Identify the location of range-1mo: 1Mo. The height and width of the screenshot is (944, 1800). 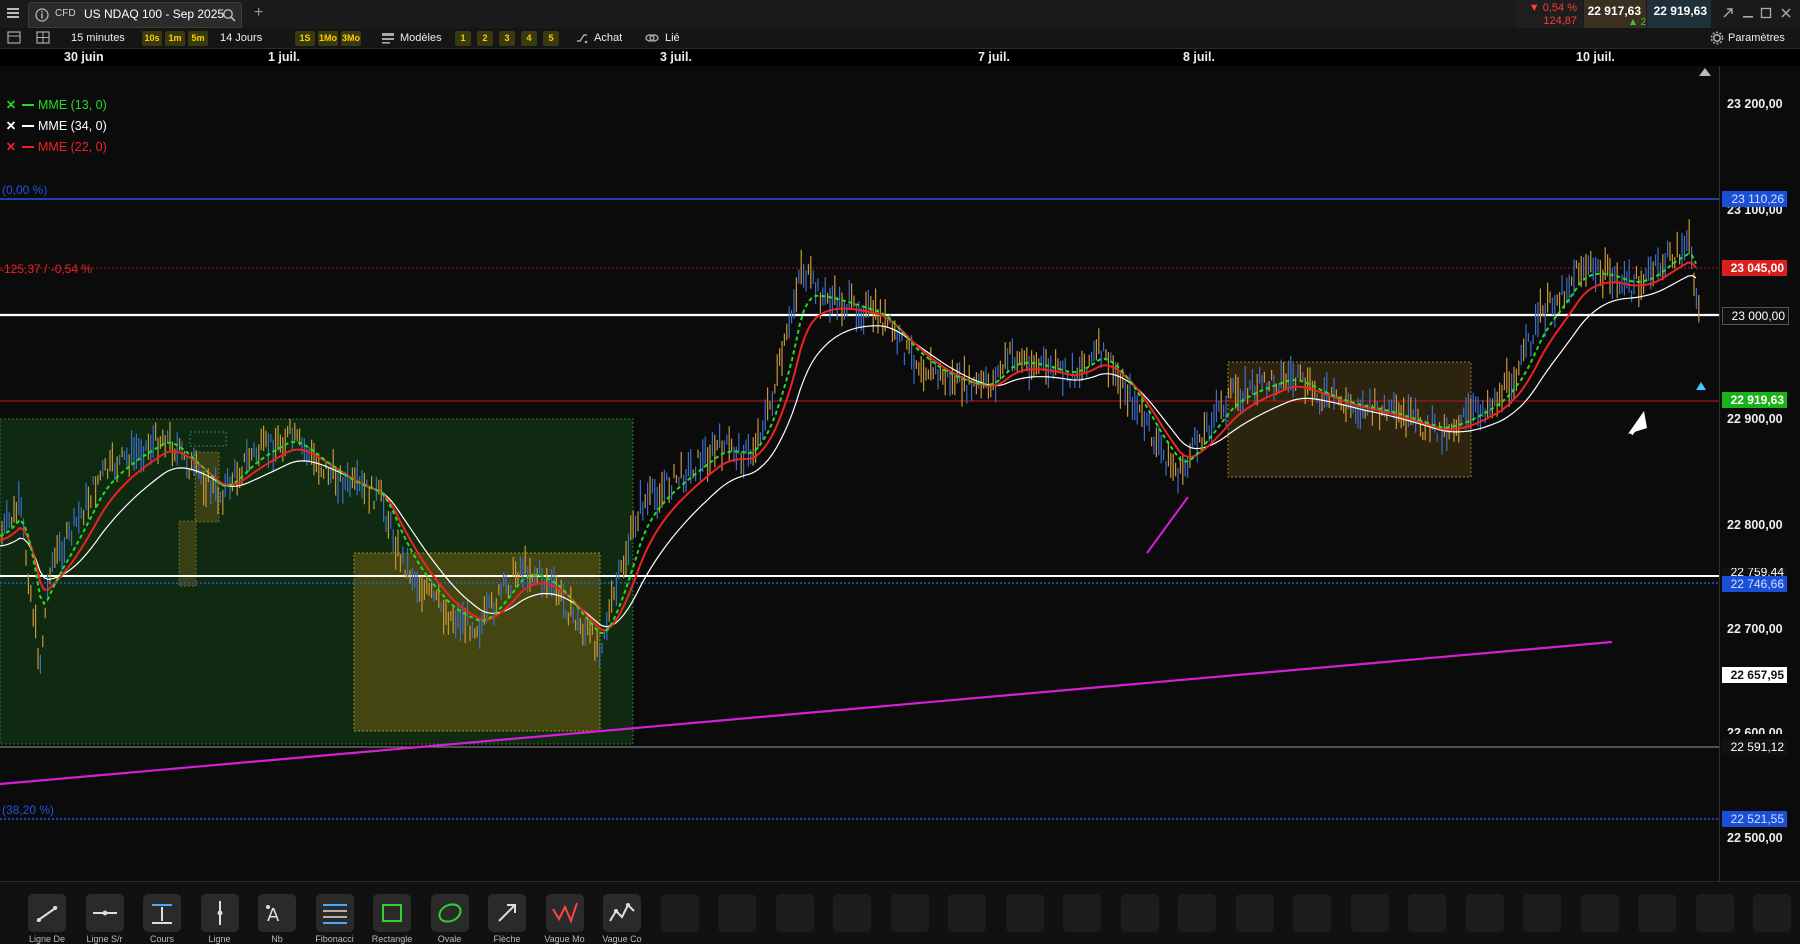
(328, 38).